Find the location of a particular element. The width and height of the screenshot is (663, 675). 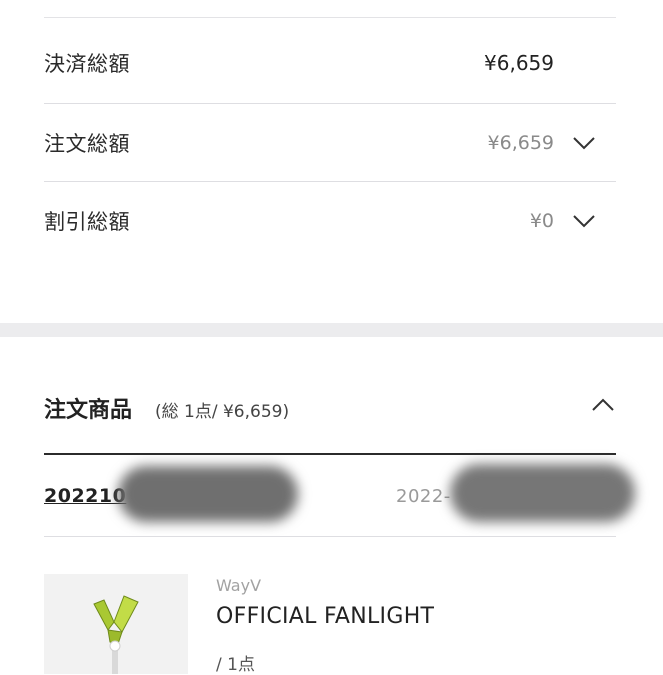

chevron-up-icon is located at coordinates (603, 405).